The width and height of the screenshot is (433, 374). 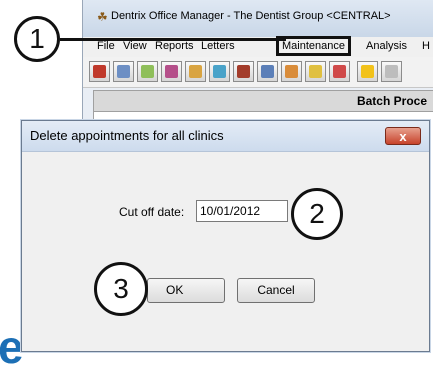 I want to click on building-icon, so click(x=99, y=71).